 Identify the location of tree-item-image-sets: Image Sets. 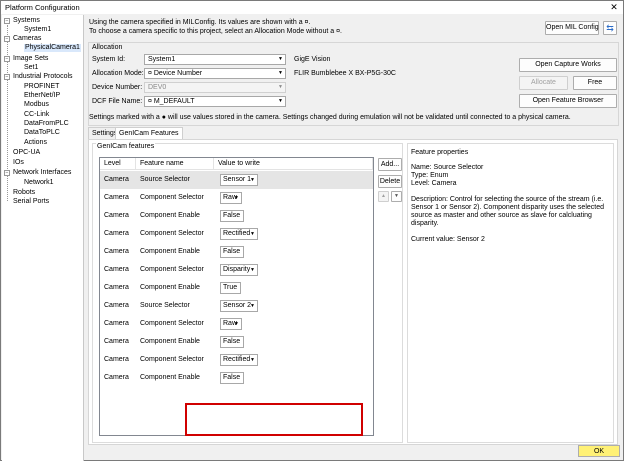
(30, 59).